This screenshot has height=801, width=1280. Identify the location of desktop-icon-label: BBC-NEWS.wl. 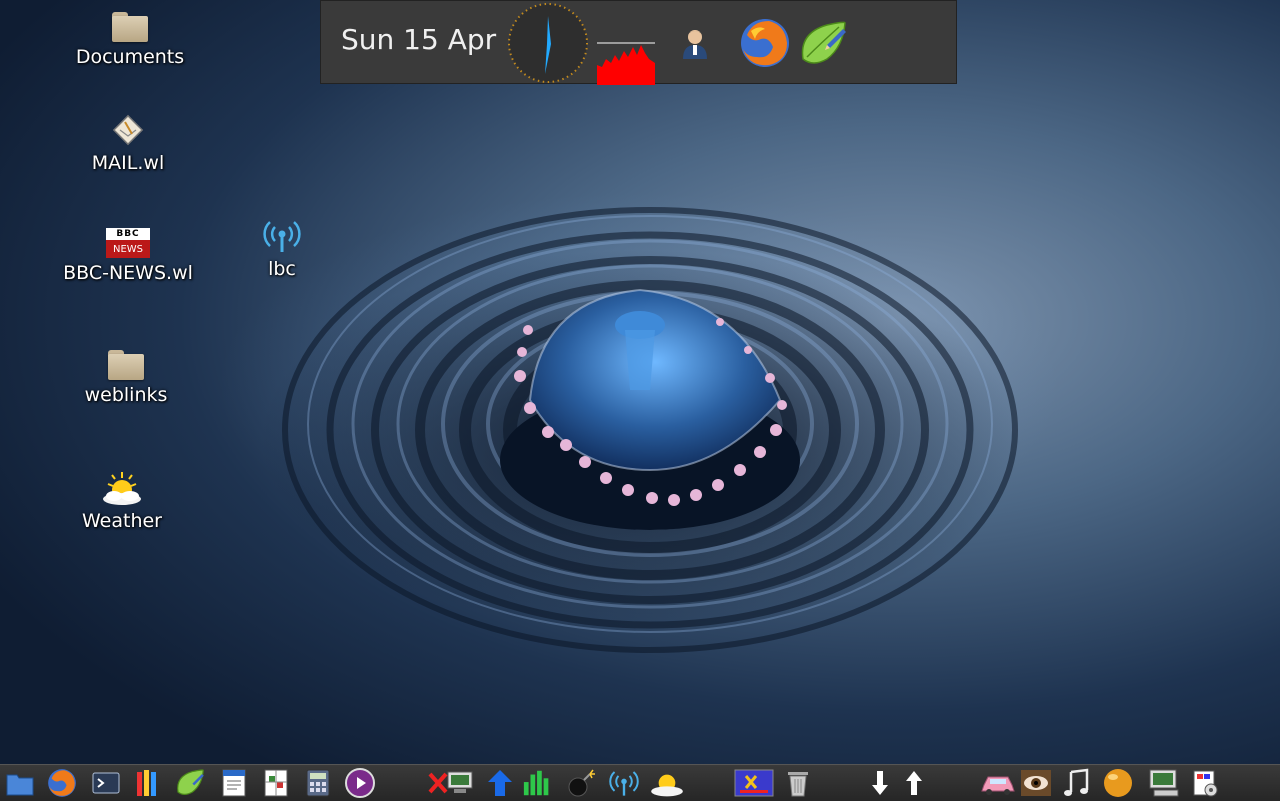
(128, 273).